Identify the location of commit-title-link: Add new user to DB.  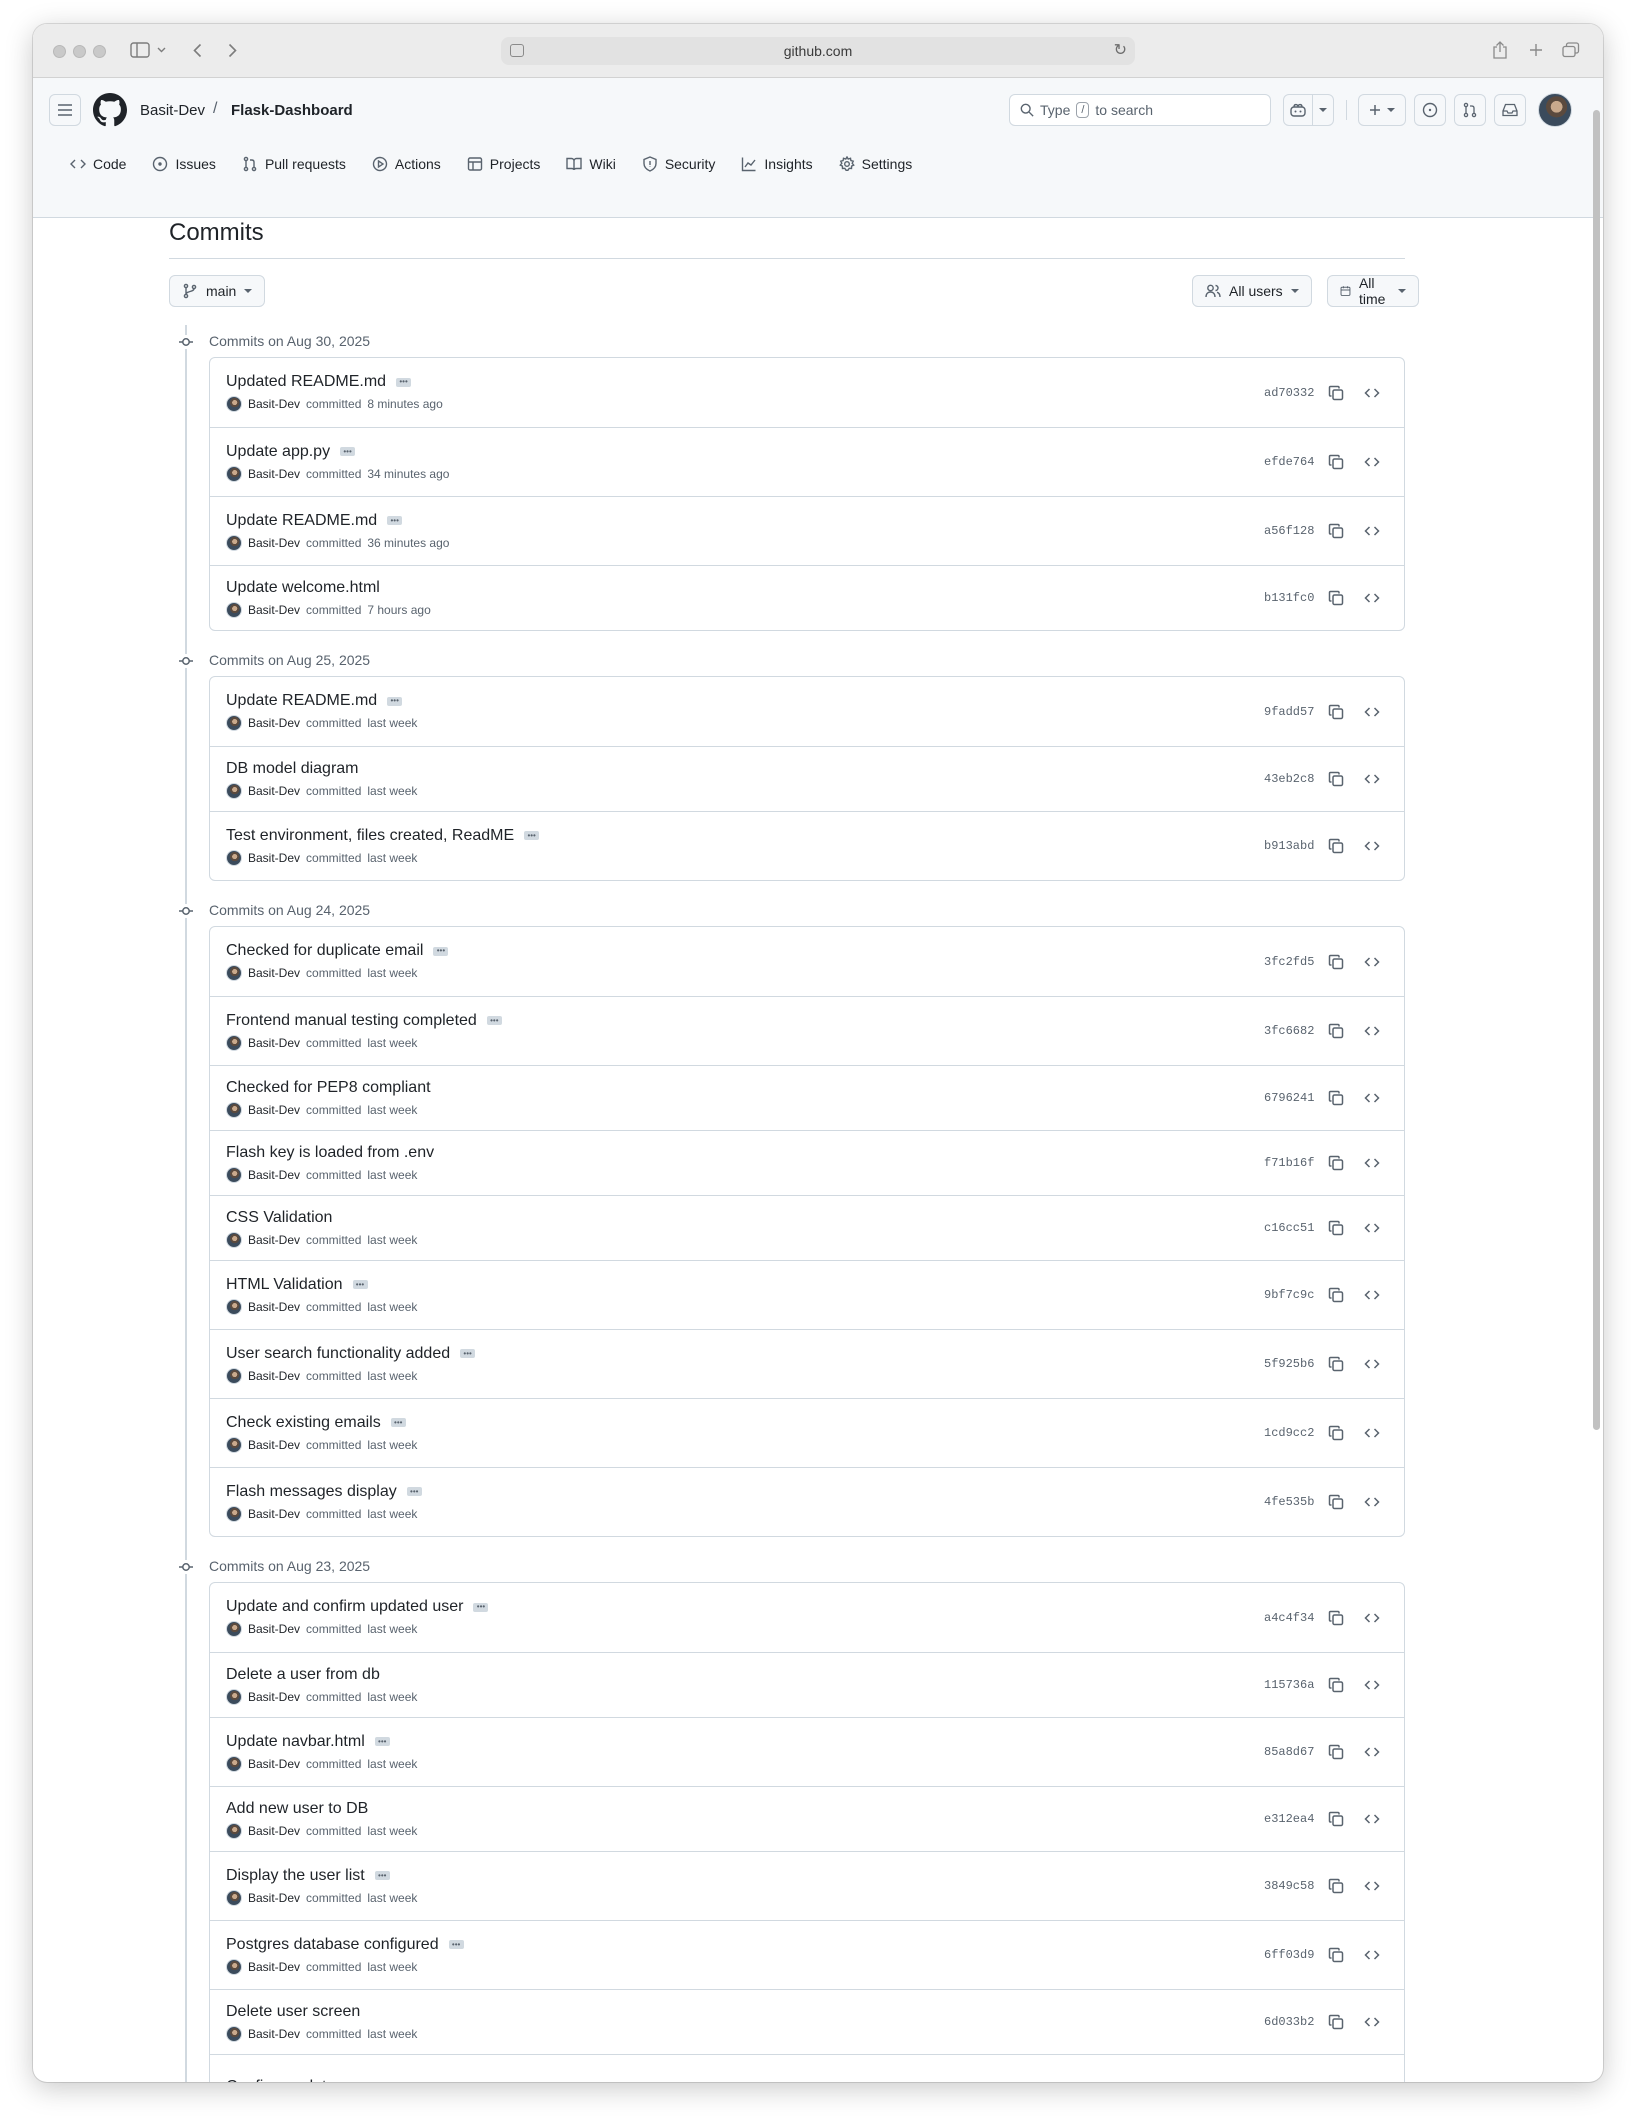
(297, 1809).